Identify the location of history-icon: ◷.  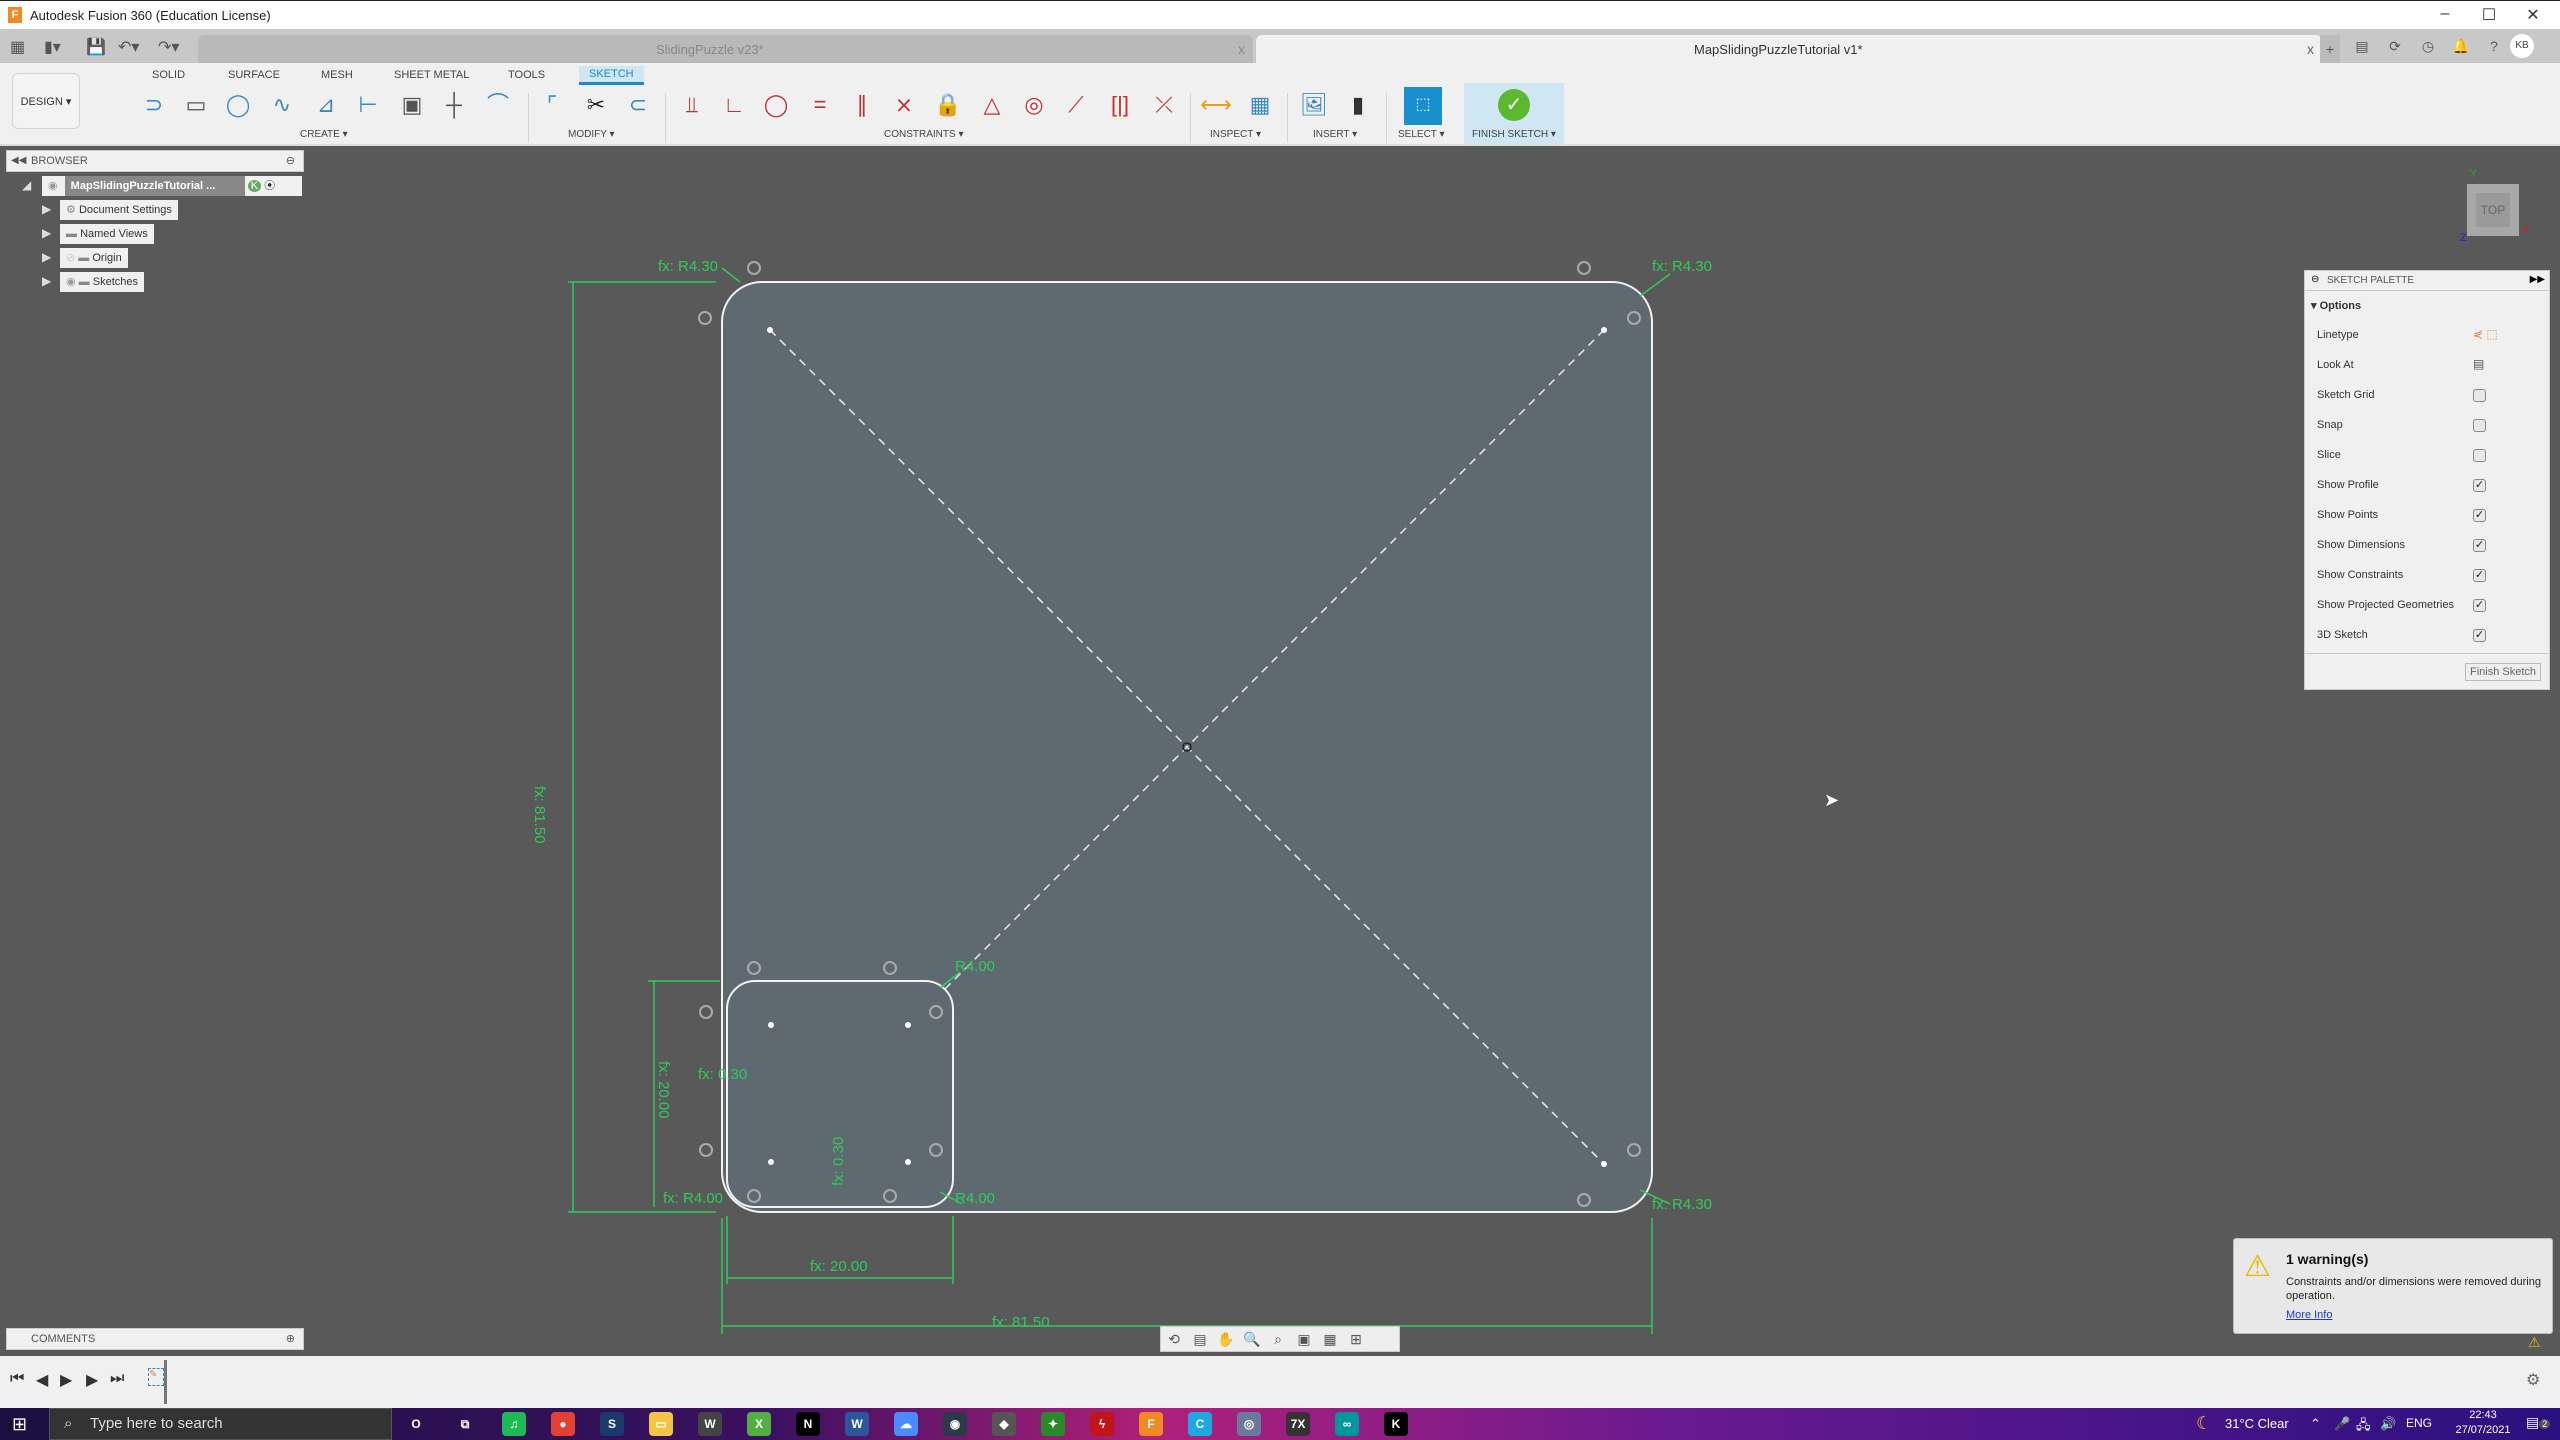
(2428, 46).